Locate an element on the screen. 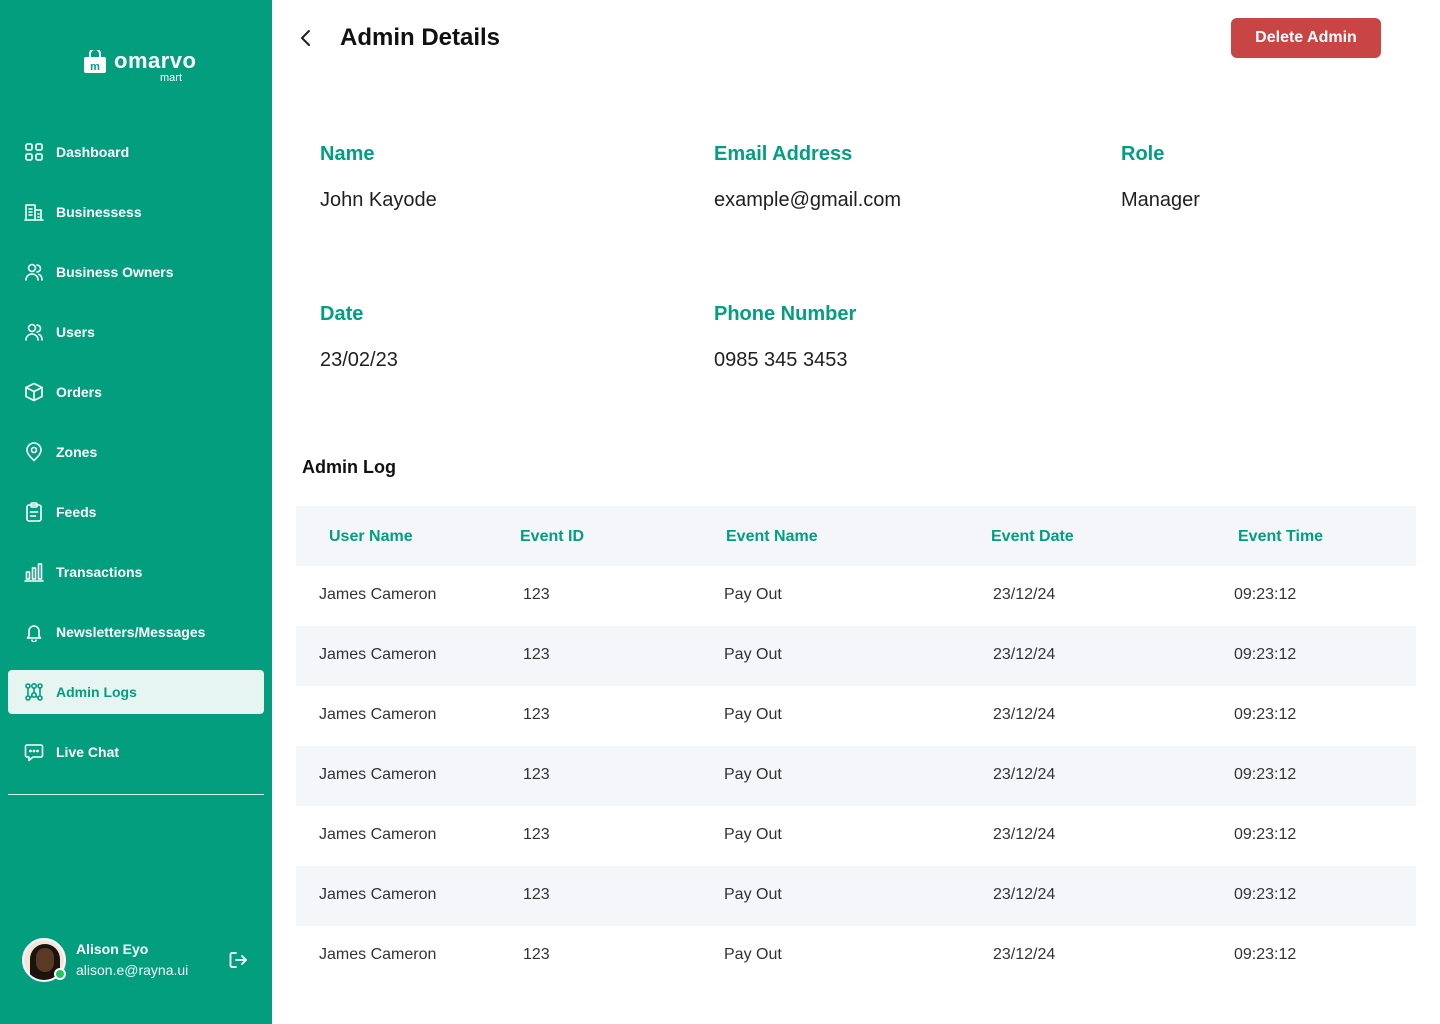  column-header-event-date: Event Date is located at coordinates (1032, 537).